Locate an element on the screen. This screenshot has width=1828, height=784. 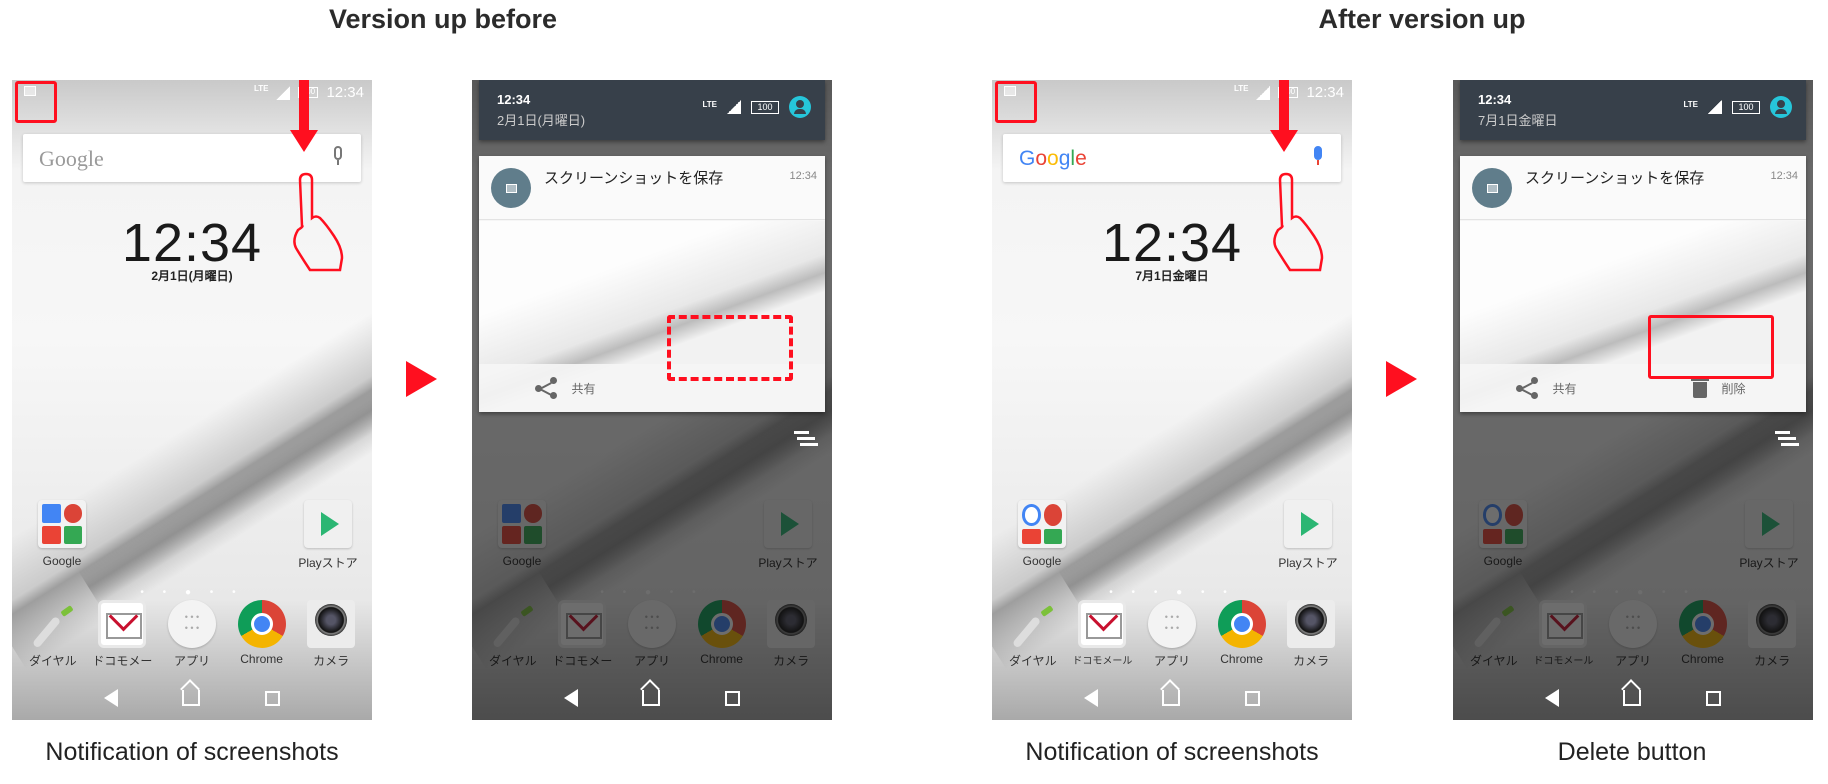
dock-item-docomo-mail: ドコモメー is located at coordinates (122, 634).